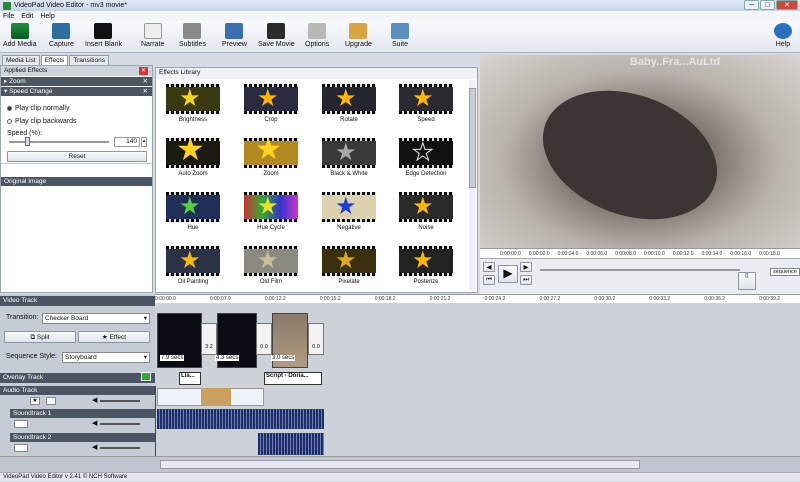 This screenshot has height=482, width=800. What do you see at coordinates (271, 103) in the screenshot?
I see `effect-crop: ★ Crop` at bounding box center [271, 103].